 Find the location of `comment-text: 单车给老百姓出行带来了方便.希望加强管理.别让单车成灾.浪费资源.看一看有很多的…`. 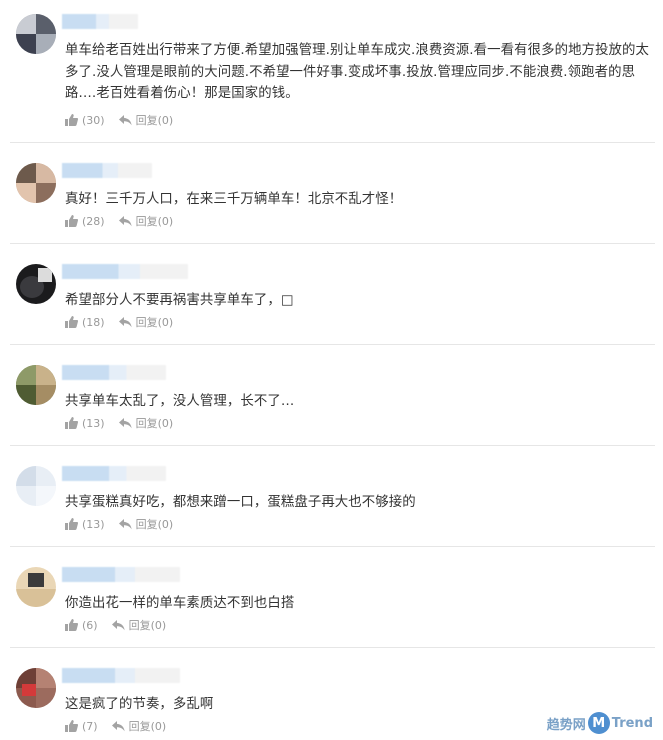

comment-text: 单车给老百姓出行带来了方便.希望加强管理.别让单车成灾.浪费资源.看一看有很多的… is located at coordinates (357, 72).